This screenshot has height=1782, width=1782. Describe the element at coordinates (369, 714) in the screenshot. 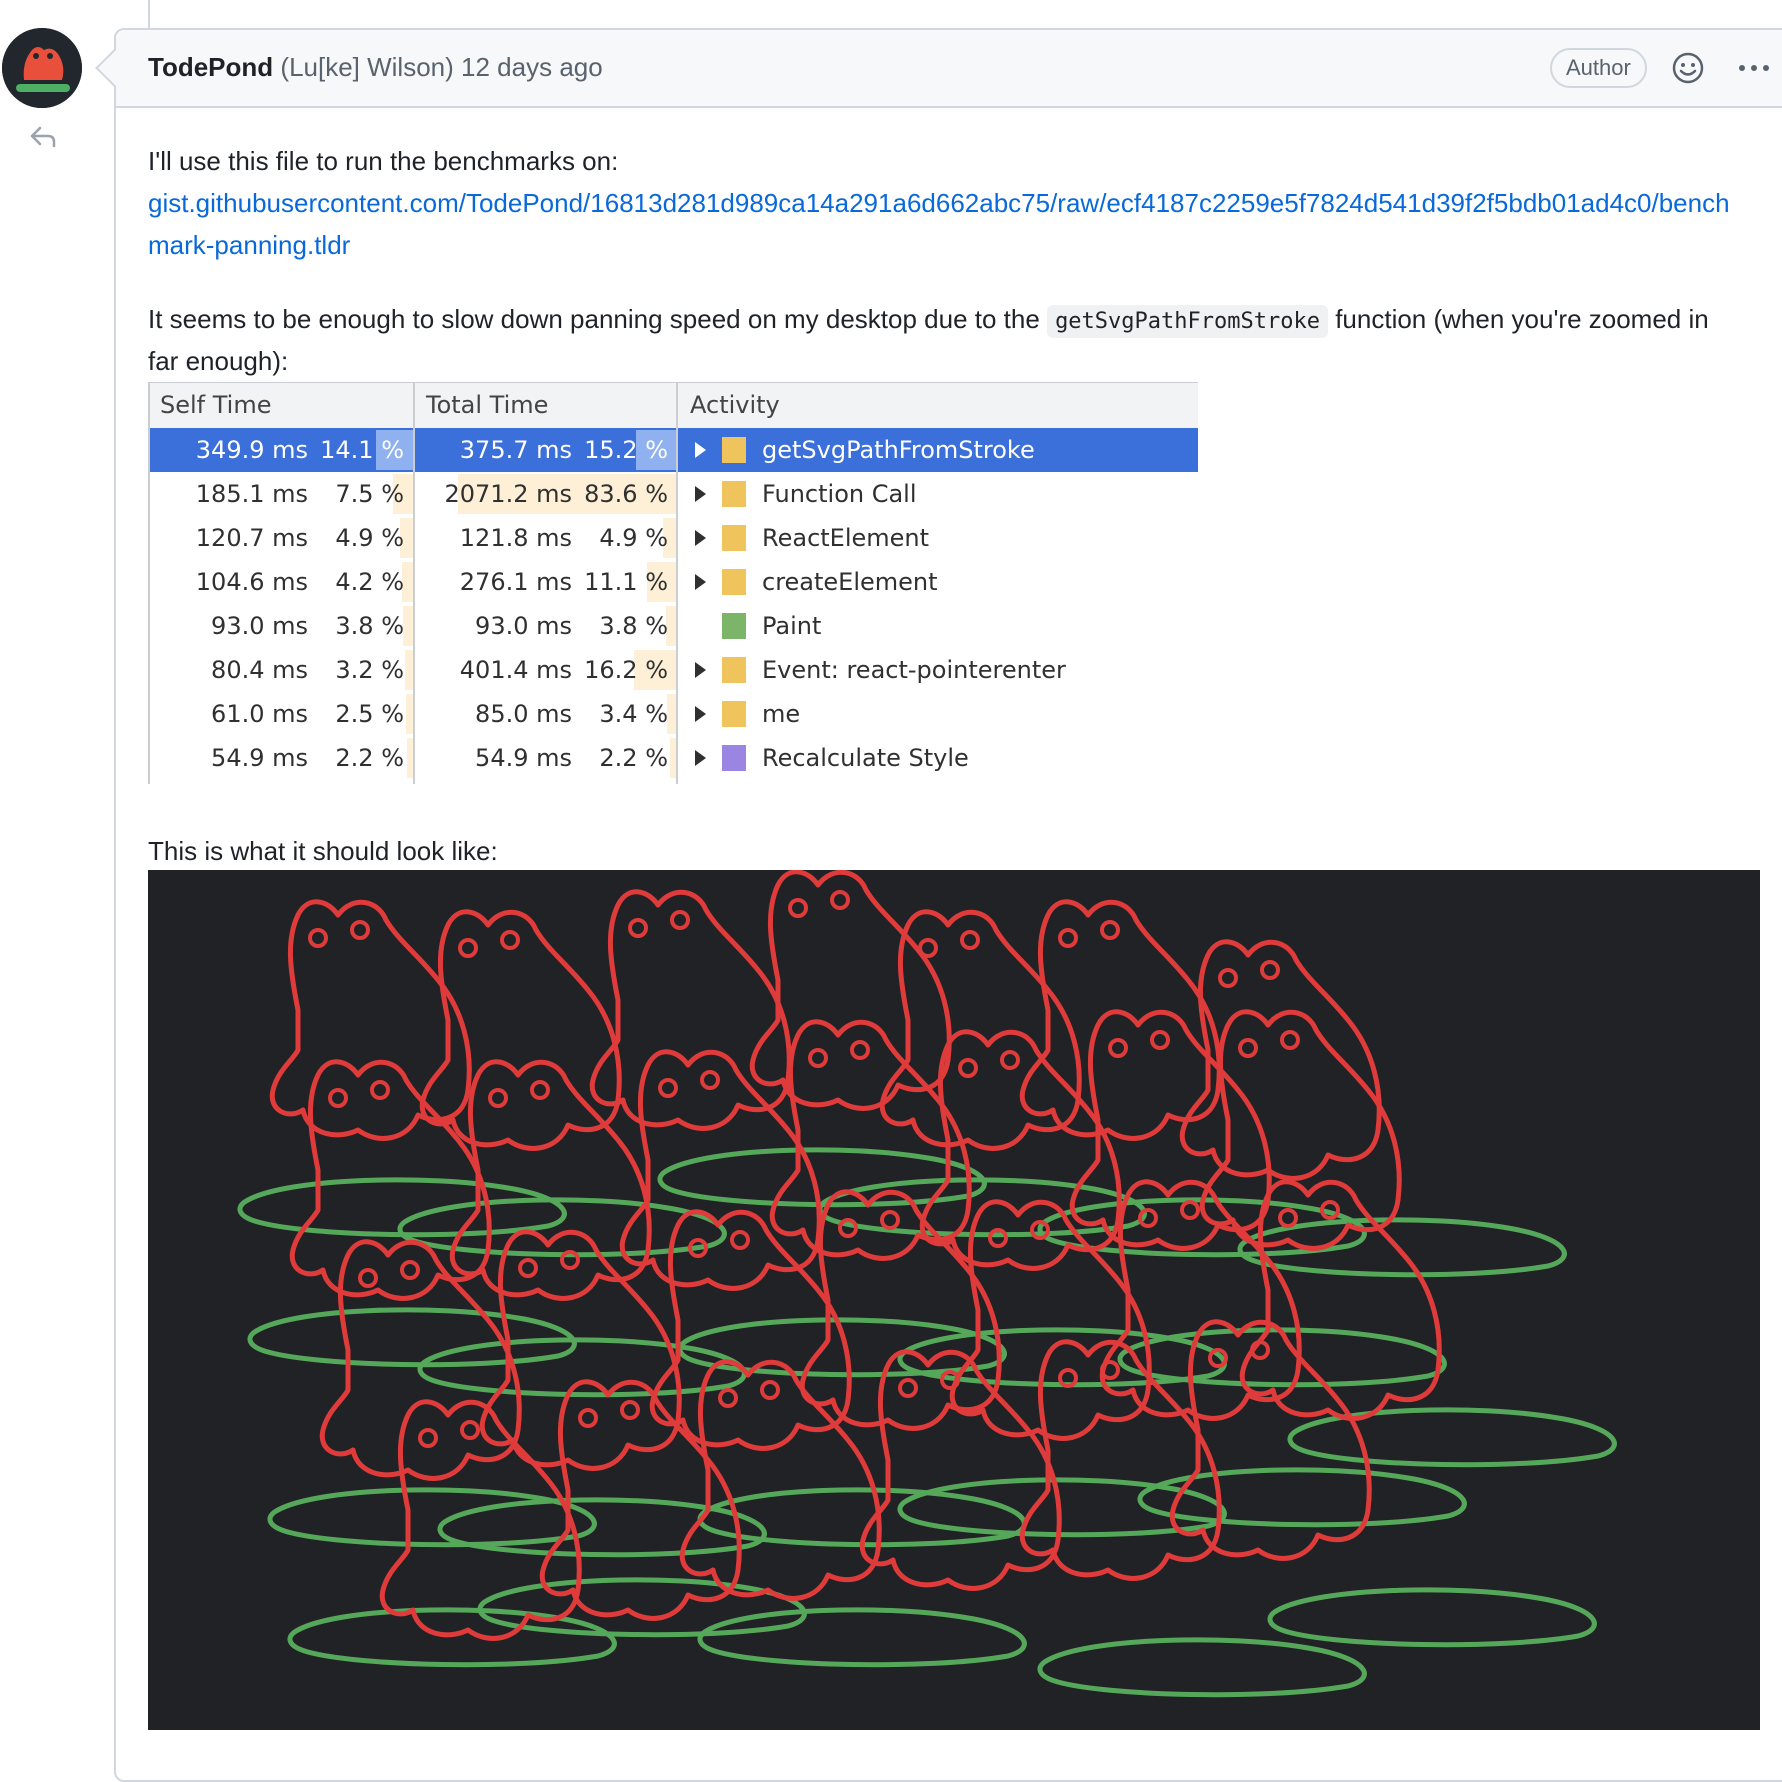

I see `self-time-pct: 2.5 %` at that location.